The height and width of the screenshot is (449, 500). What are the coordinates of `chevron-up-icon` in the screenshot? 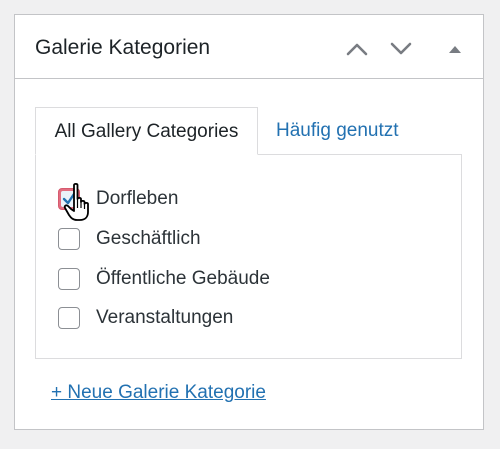 It's located at (357, 49).